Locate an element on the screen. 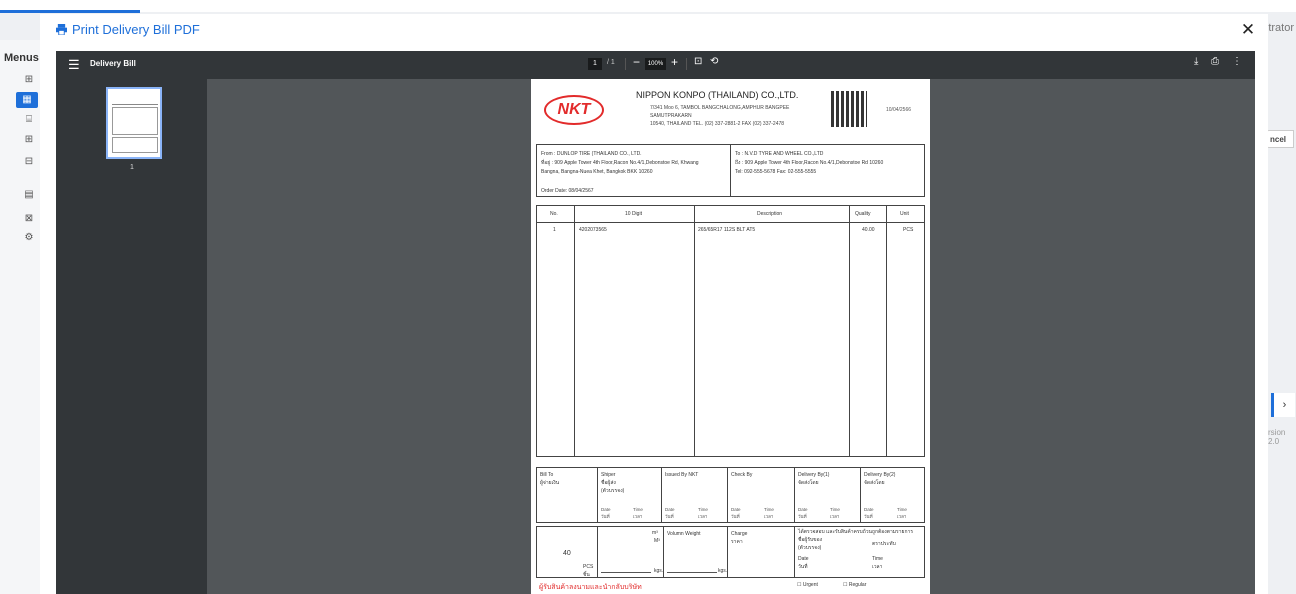 The image size is (1296, 594). receiver-name: ชื่อผู้รับของ is located at coordinates (810, 540).